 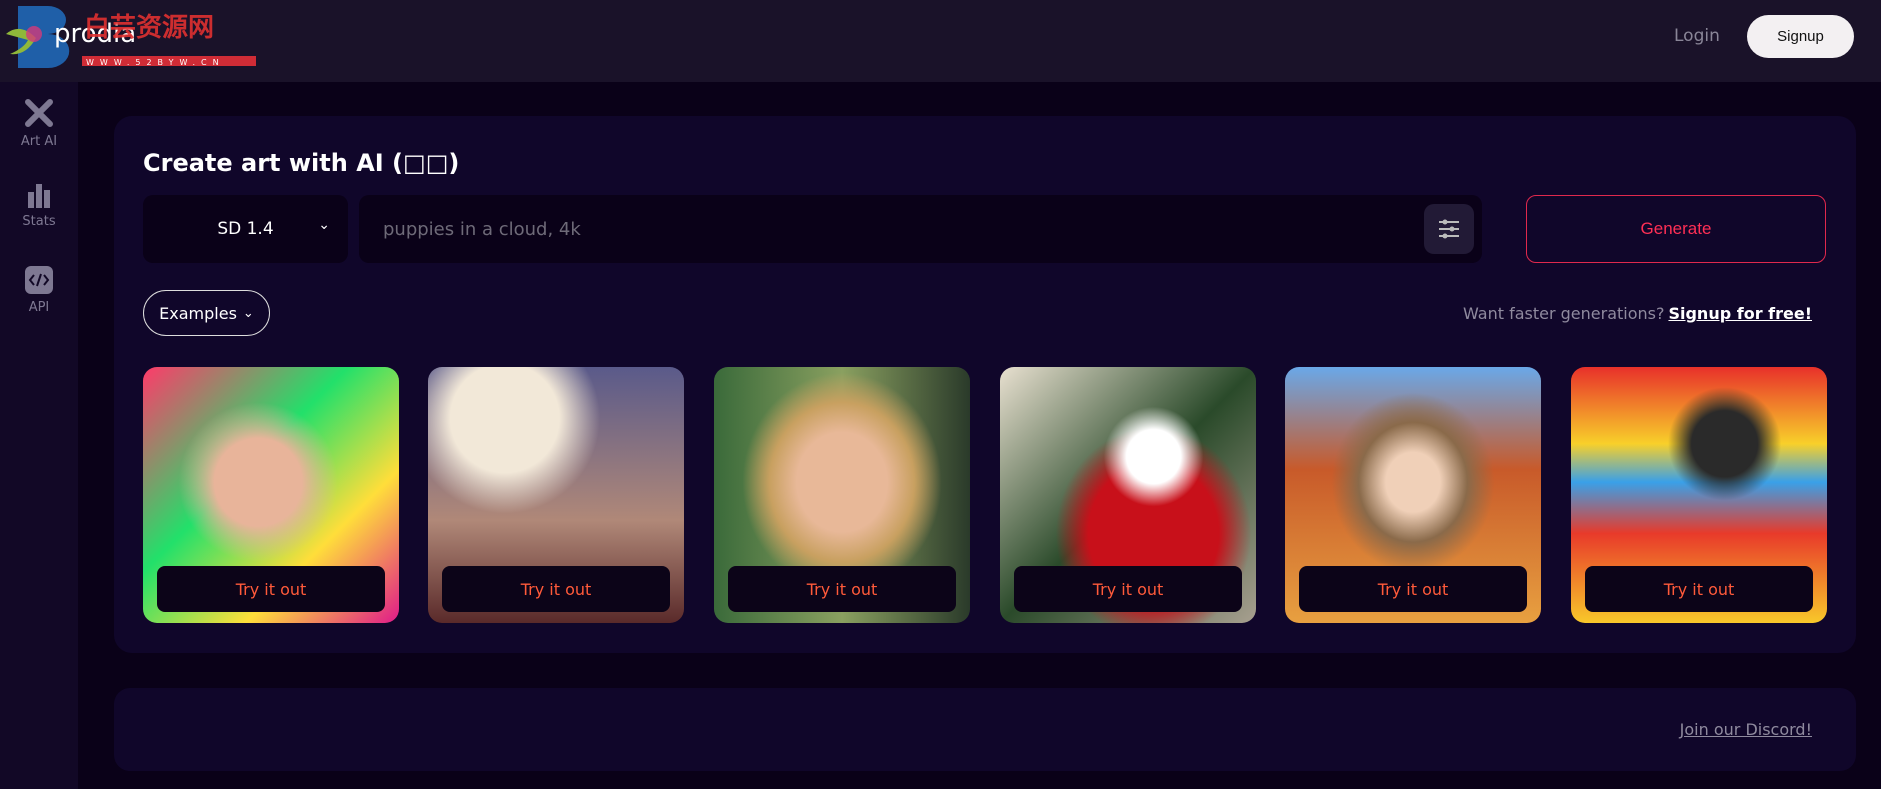 What do you see at coordinates (39, 280) in the screenshot?
I see `code-icon` at bounding box center [39, 280].